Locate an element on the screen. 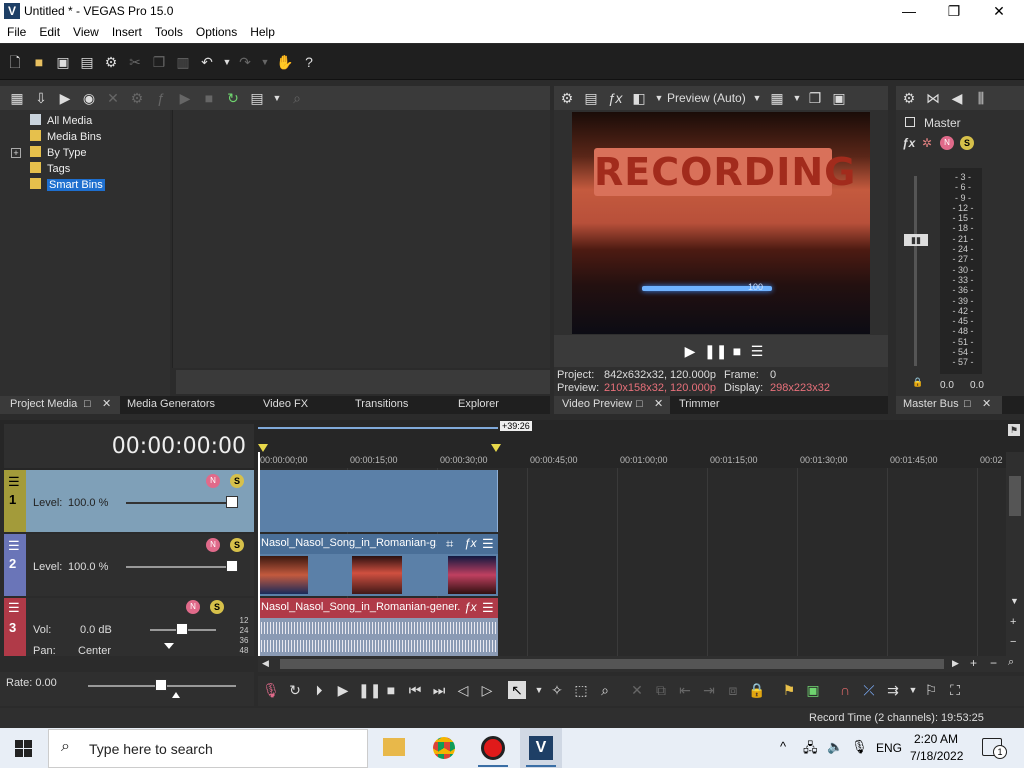 The height and width of the screenshot is (768, 1024). lock-envelopes-icon: ⚐ is located at coordinates (931, 690).